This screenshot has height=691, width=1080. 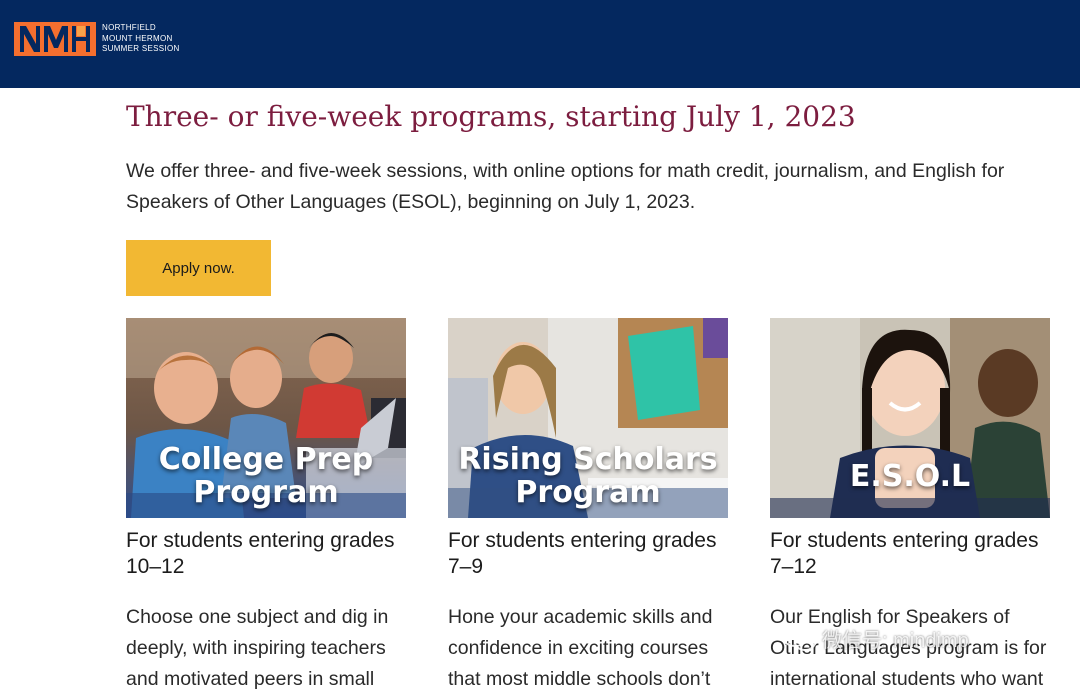 I want to click on esol-image: E.S.O.L, so click(x=910, y=418).